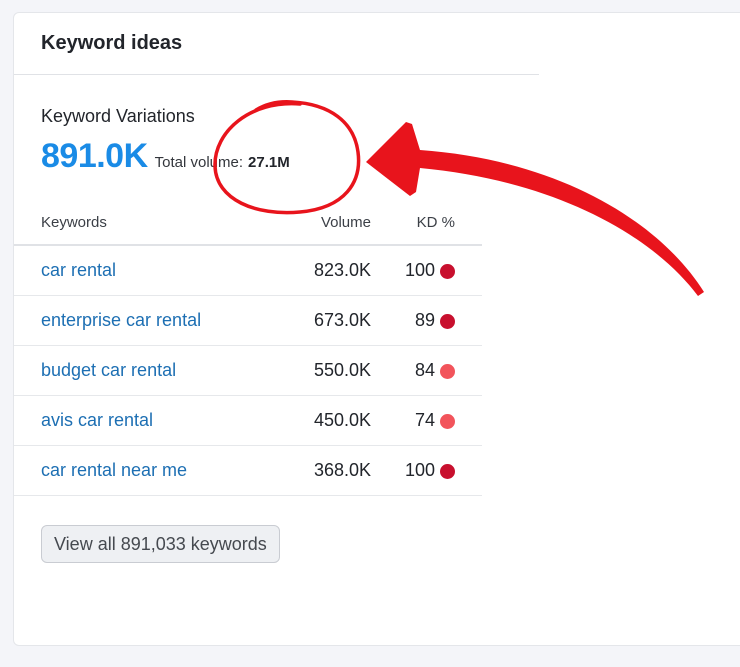 Image resolution: width=740 pixels, height=667 pixels. What do you see at coordinates (424, 320) in the screenshot?
I see `keyword-difficulty: 89` at bounding box center [424, 320].